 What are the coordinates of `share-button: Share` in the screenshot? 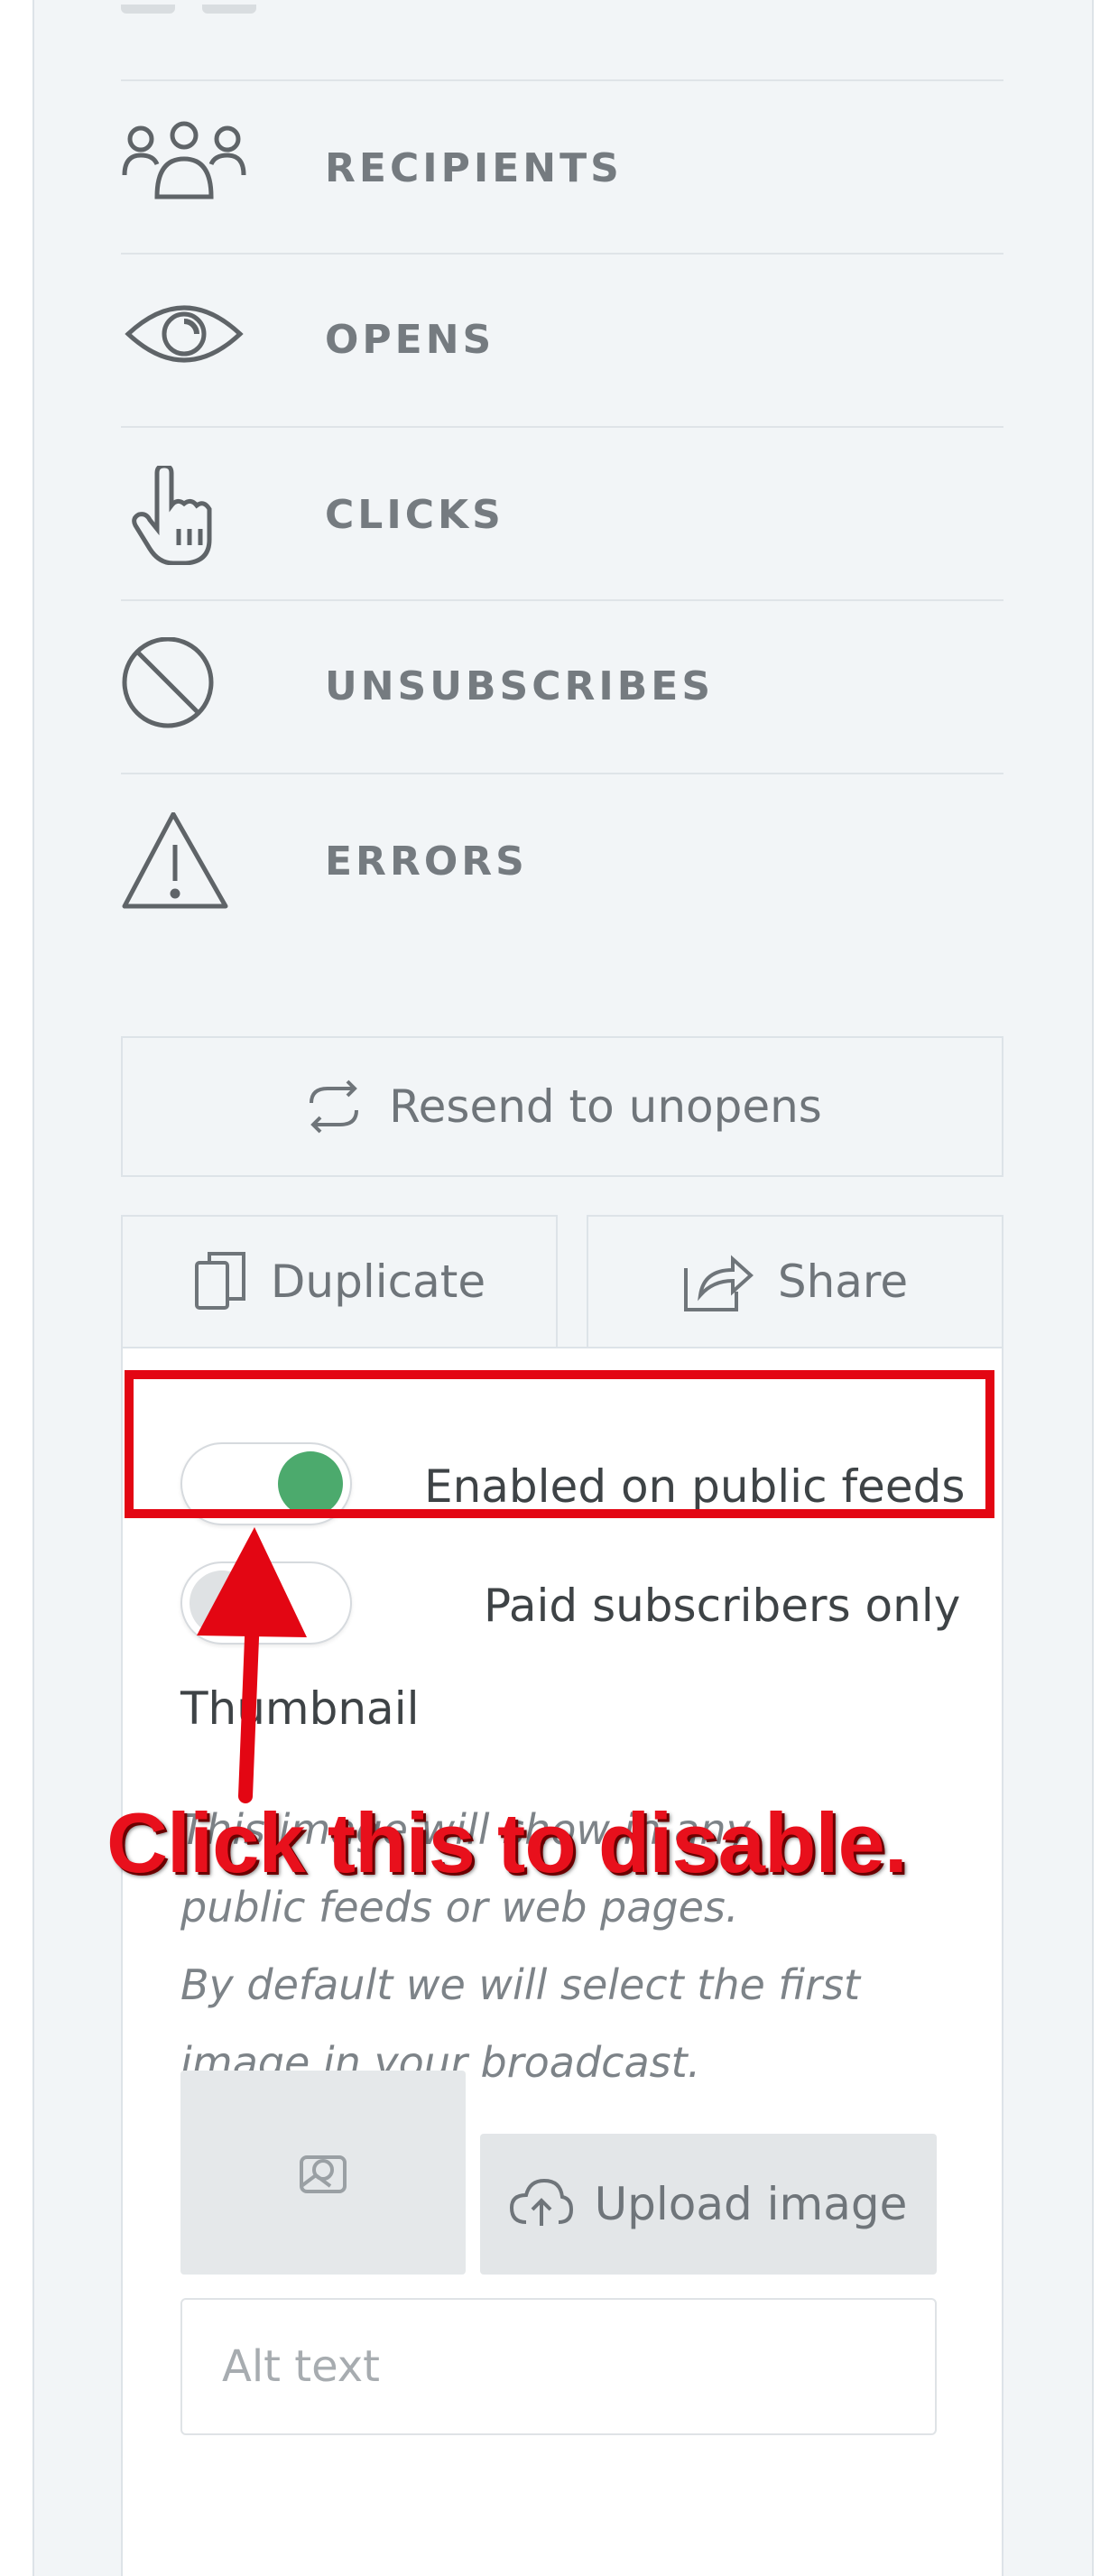 It's located at (795, 1281).